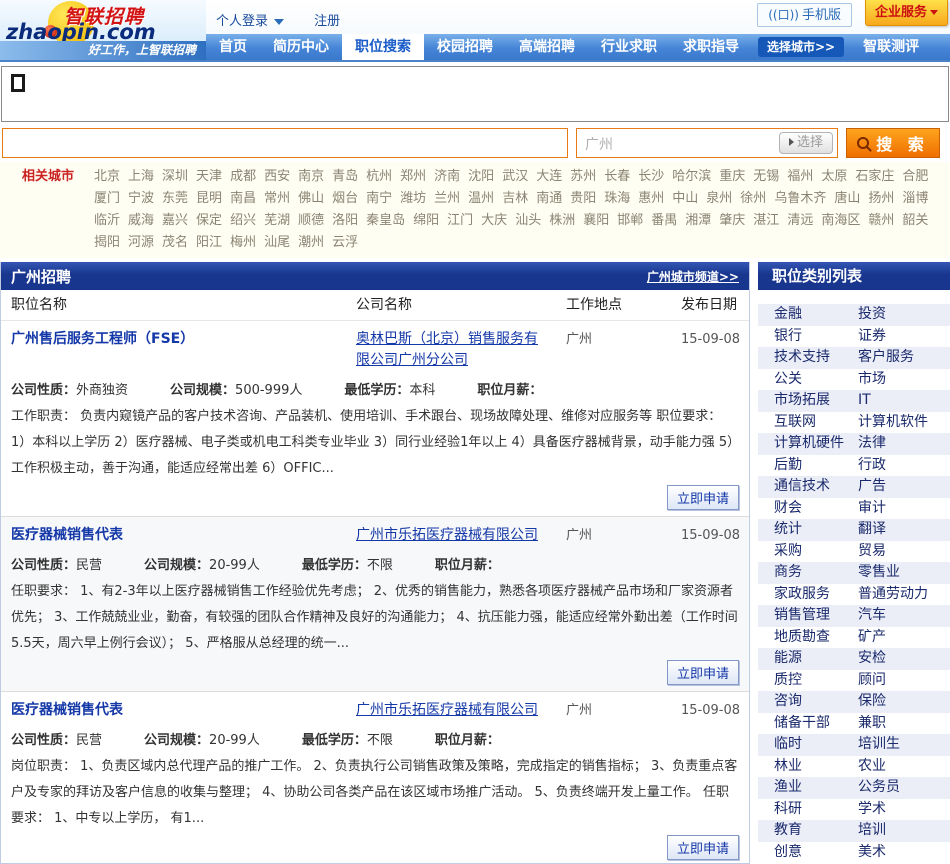  What do you see at coordinates (277, 177) in the screenshot?
I see `related-city-link: 西安` at bounding box center [277, 177].